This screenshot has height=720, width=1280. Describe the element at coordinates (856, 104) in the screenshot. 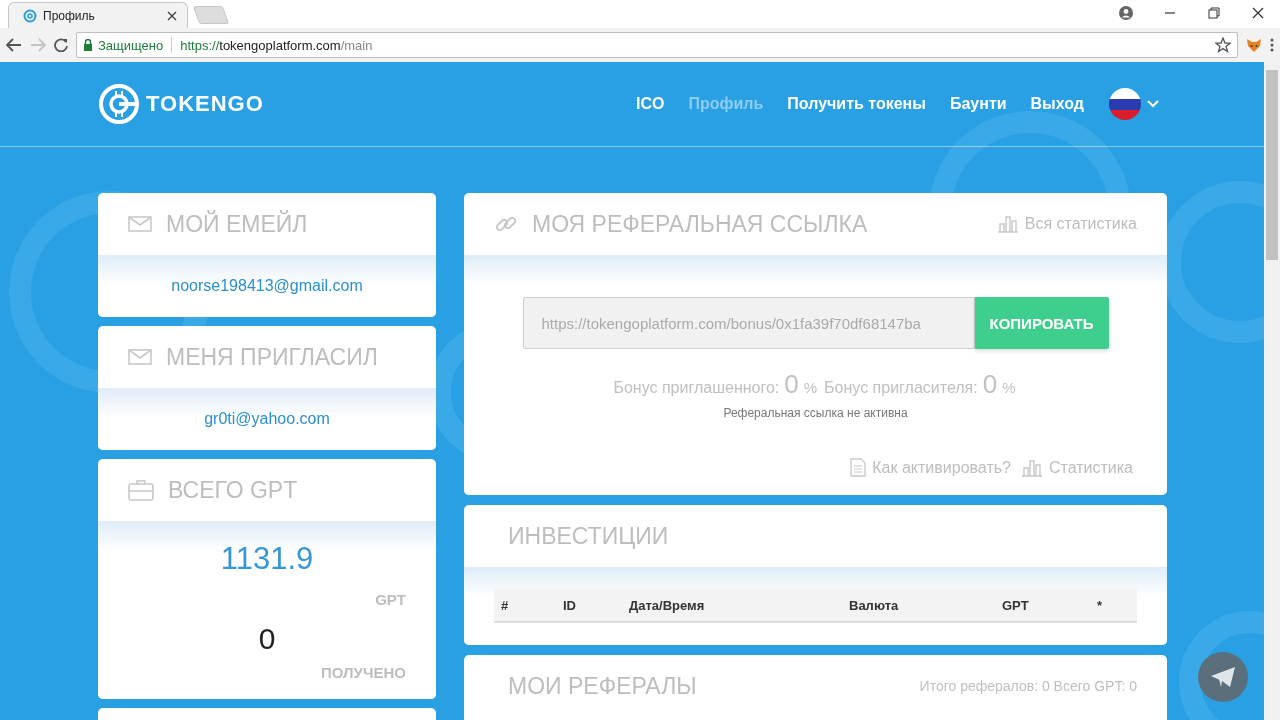

I see `nav-link: Получить токены` at that location.